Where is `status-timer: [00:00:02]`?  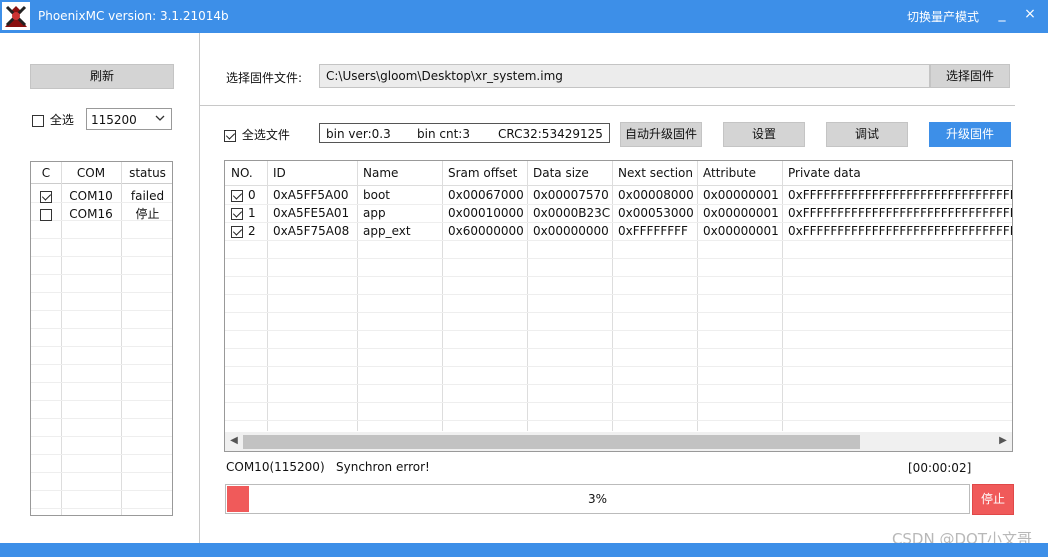 status-timer: [00:00:02] is located at coordinates (940, 468).